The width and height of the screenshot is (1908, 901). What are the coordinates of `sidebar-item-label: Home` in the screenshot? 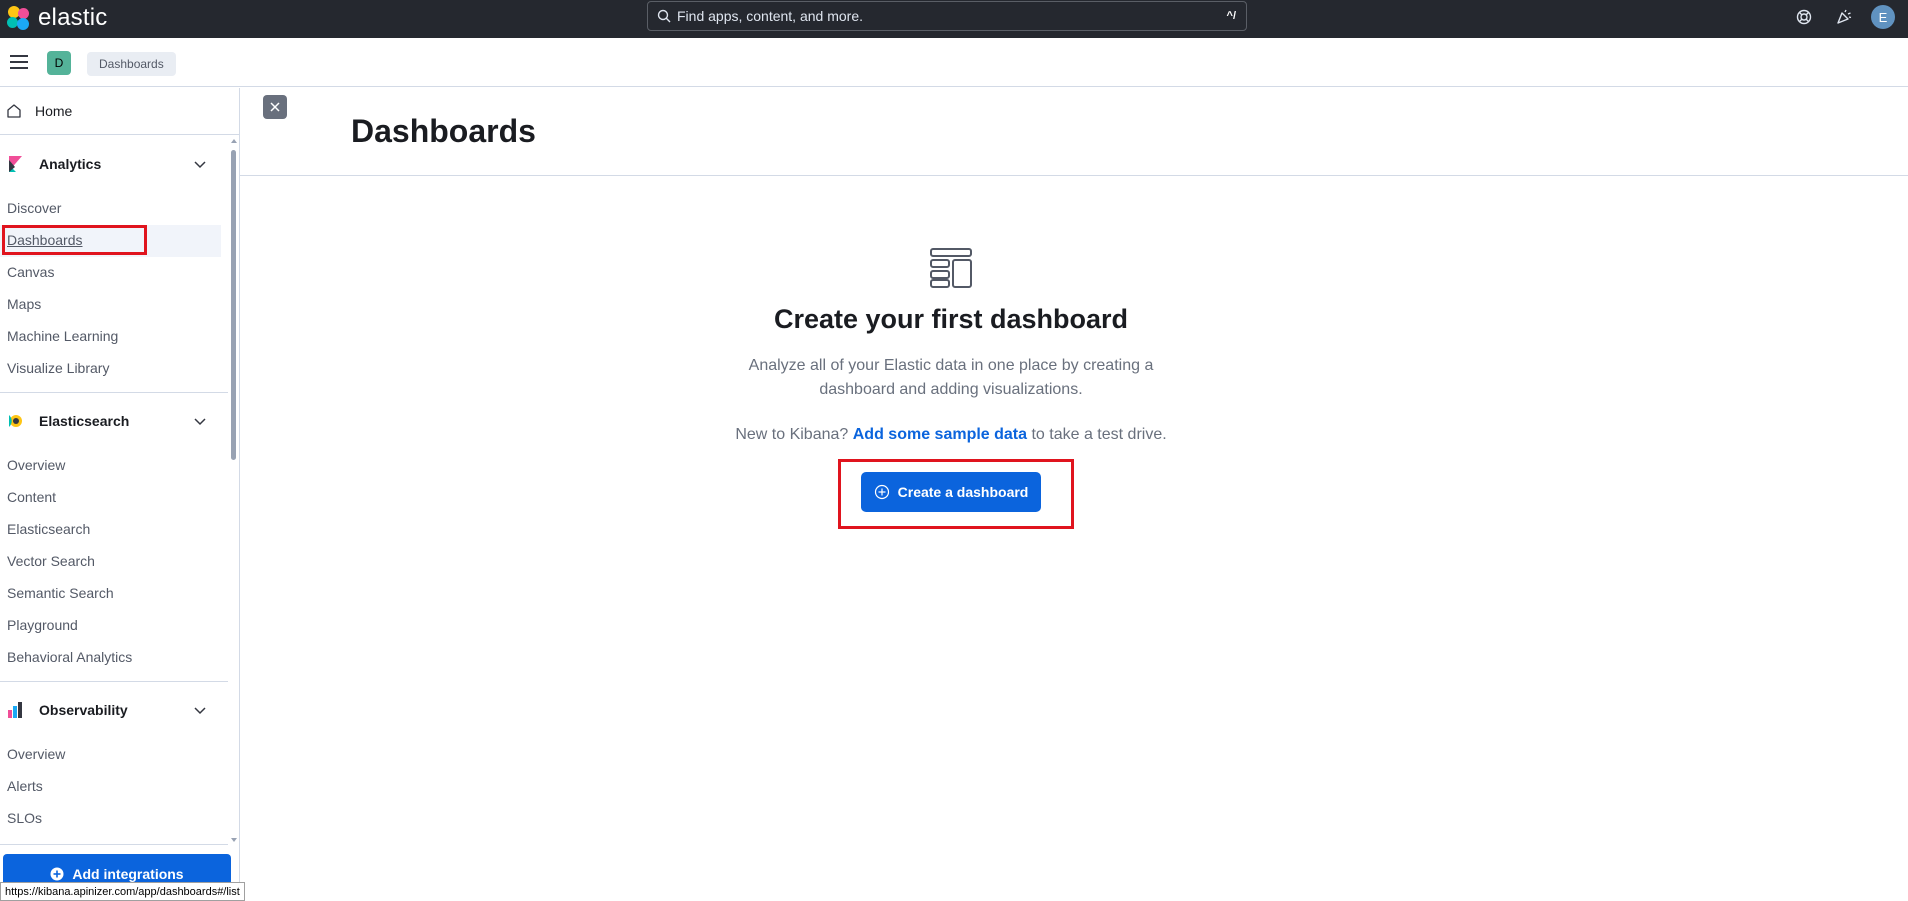 It's located at (54, 111).